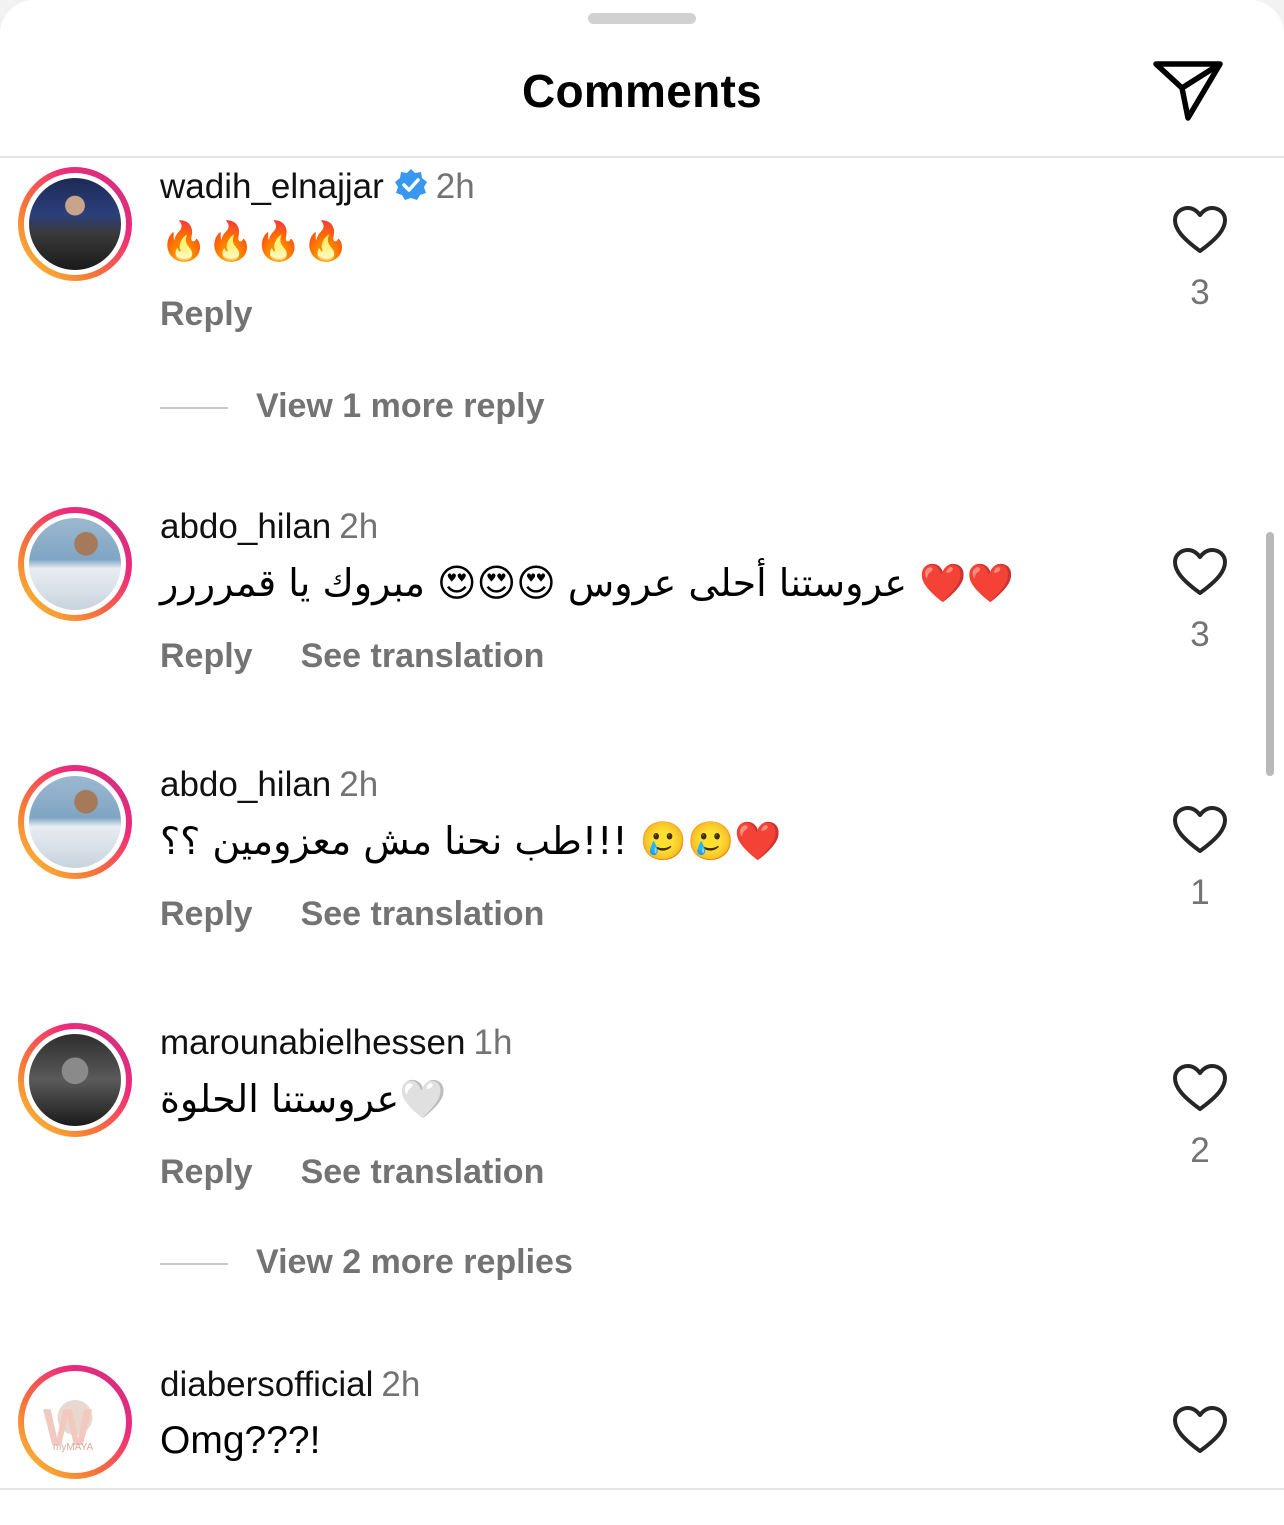 This screenshot has height=1525, width=1284. I want to click on composer-divider, so click(642, 1489).